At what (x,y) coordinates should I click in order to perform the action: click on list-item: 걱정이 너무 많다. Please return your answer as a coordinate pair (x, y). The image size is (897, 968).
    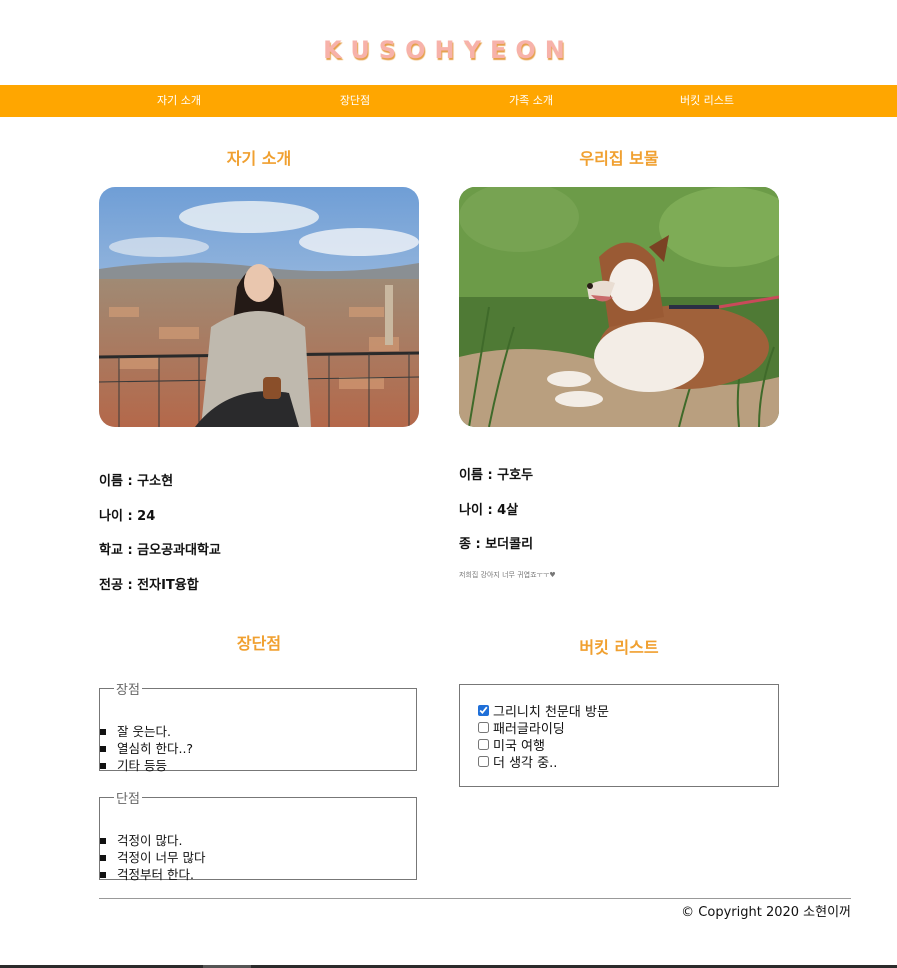
    Looking at the image, I should click on (152, 857).